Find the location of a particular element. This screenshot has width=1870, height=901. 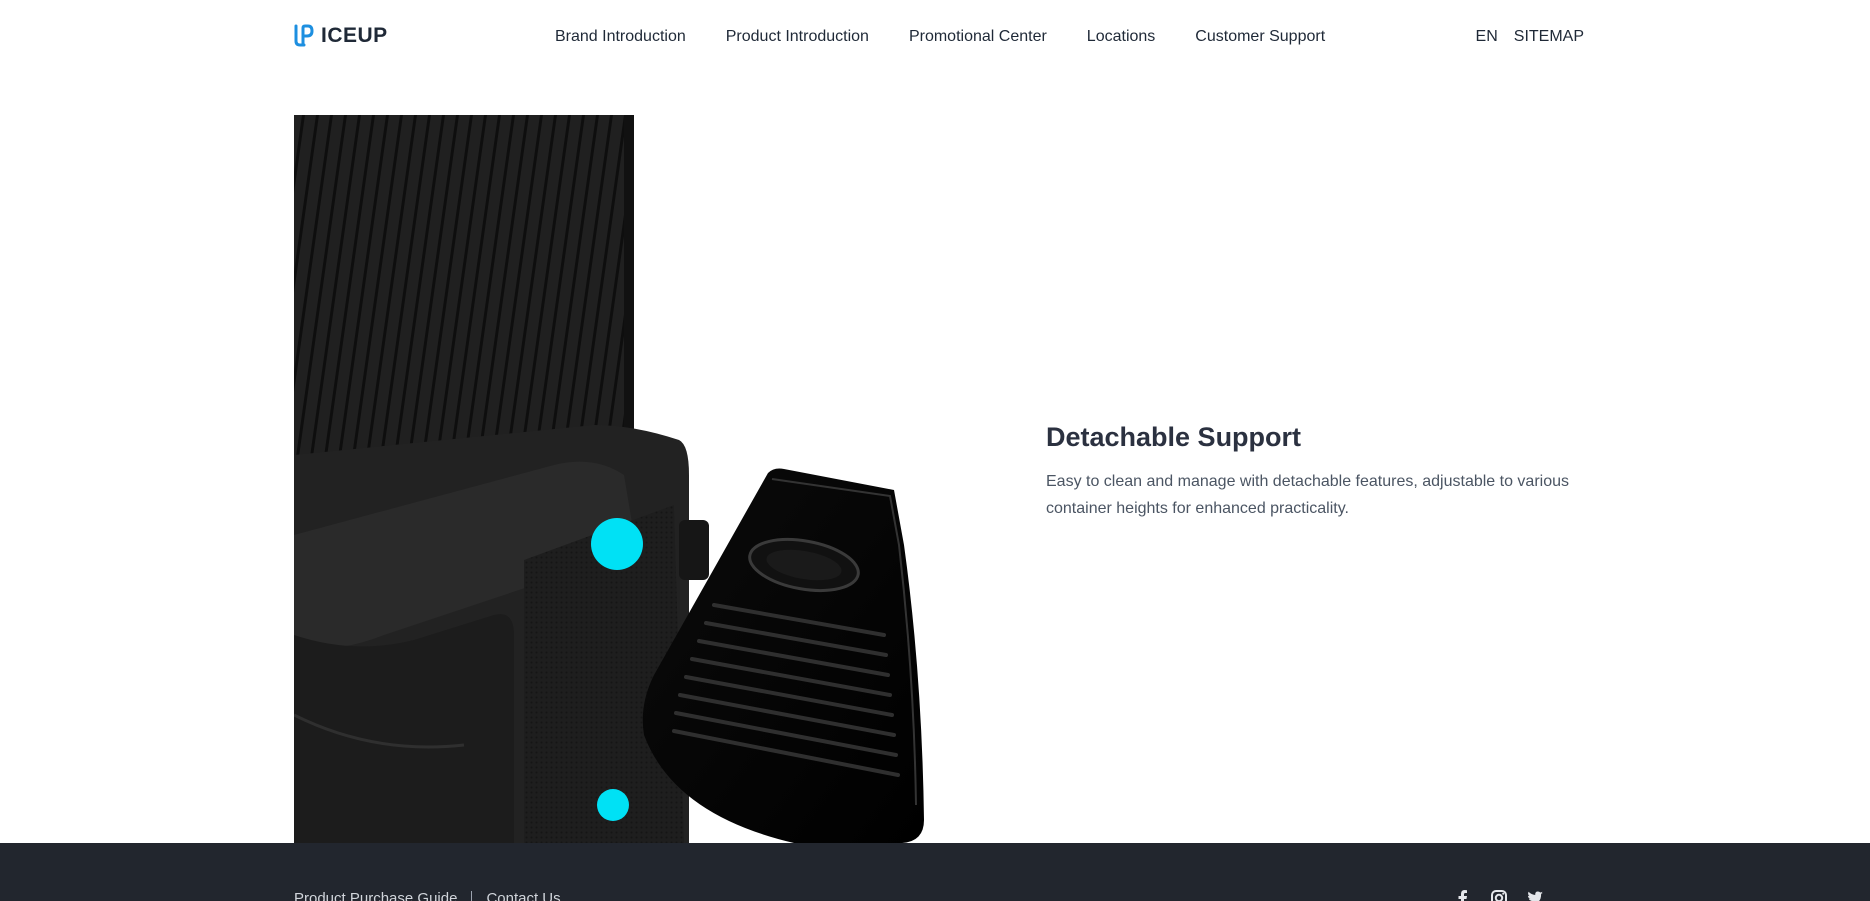

social-links is located at coordinates (1499, 895).